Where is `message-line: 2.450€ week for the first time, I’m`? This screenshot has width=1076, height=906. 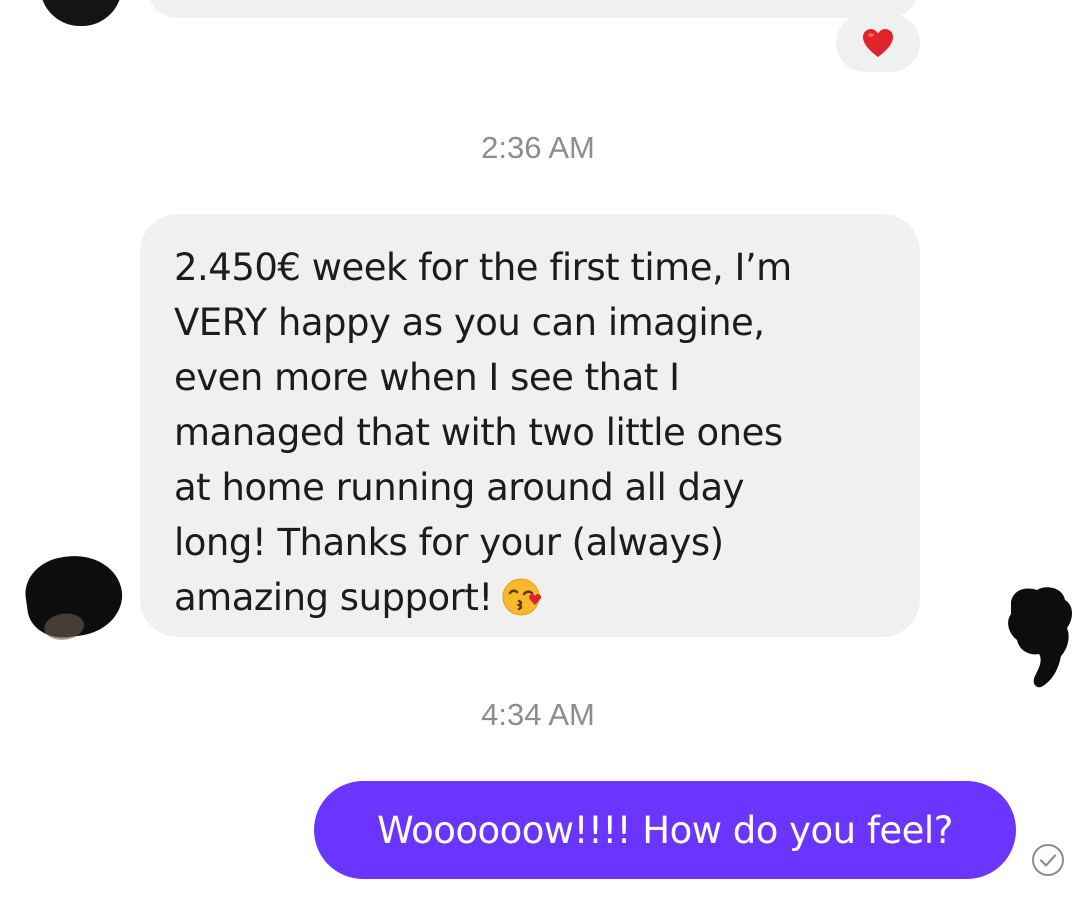
message-line: 2.450€ week for the first time, I’m is located at coordinates (483, 267).